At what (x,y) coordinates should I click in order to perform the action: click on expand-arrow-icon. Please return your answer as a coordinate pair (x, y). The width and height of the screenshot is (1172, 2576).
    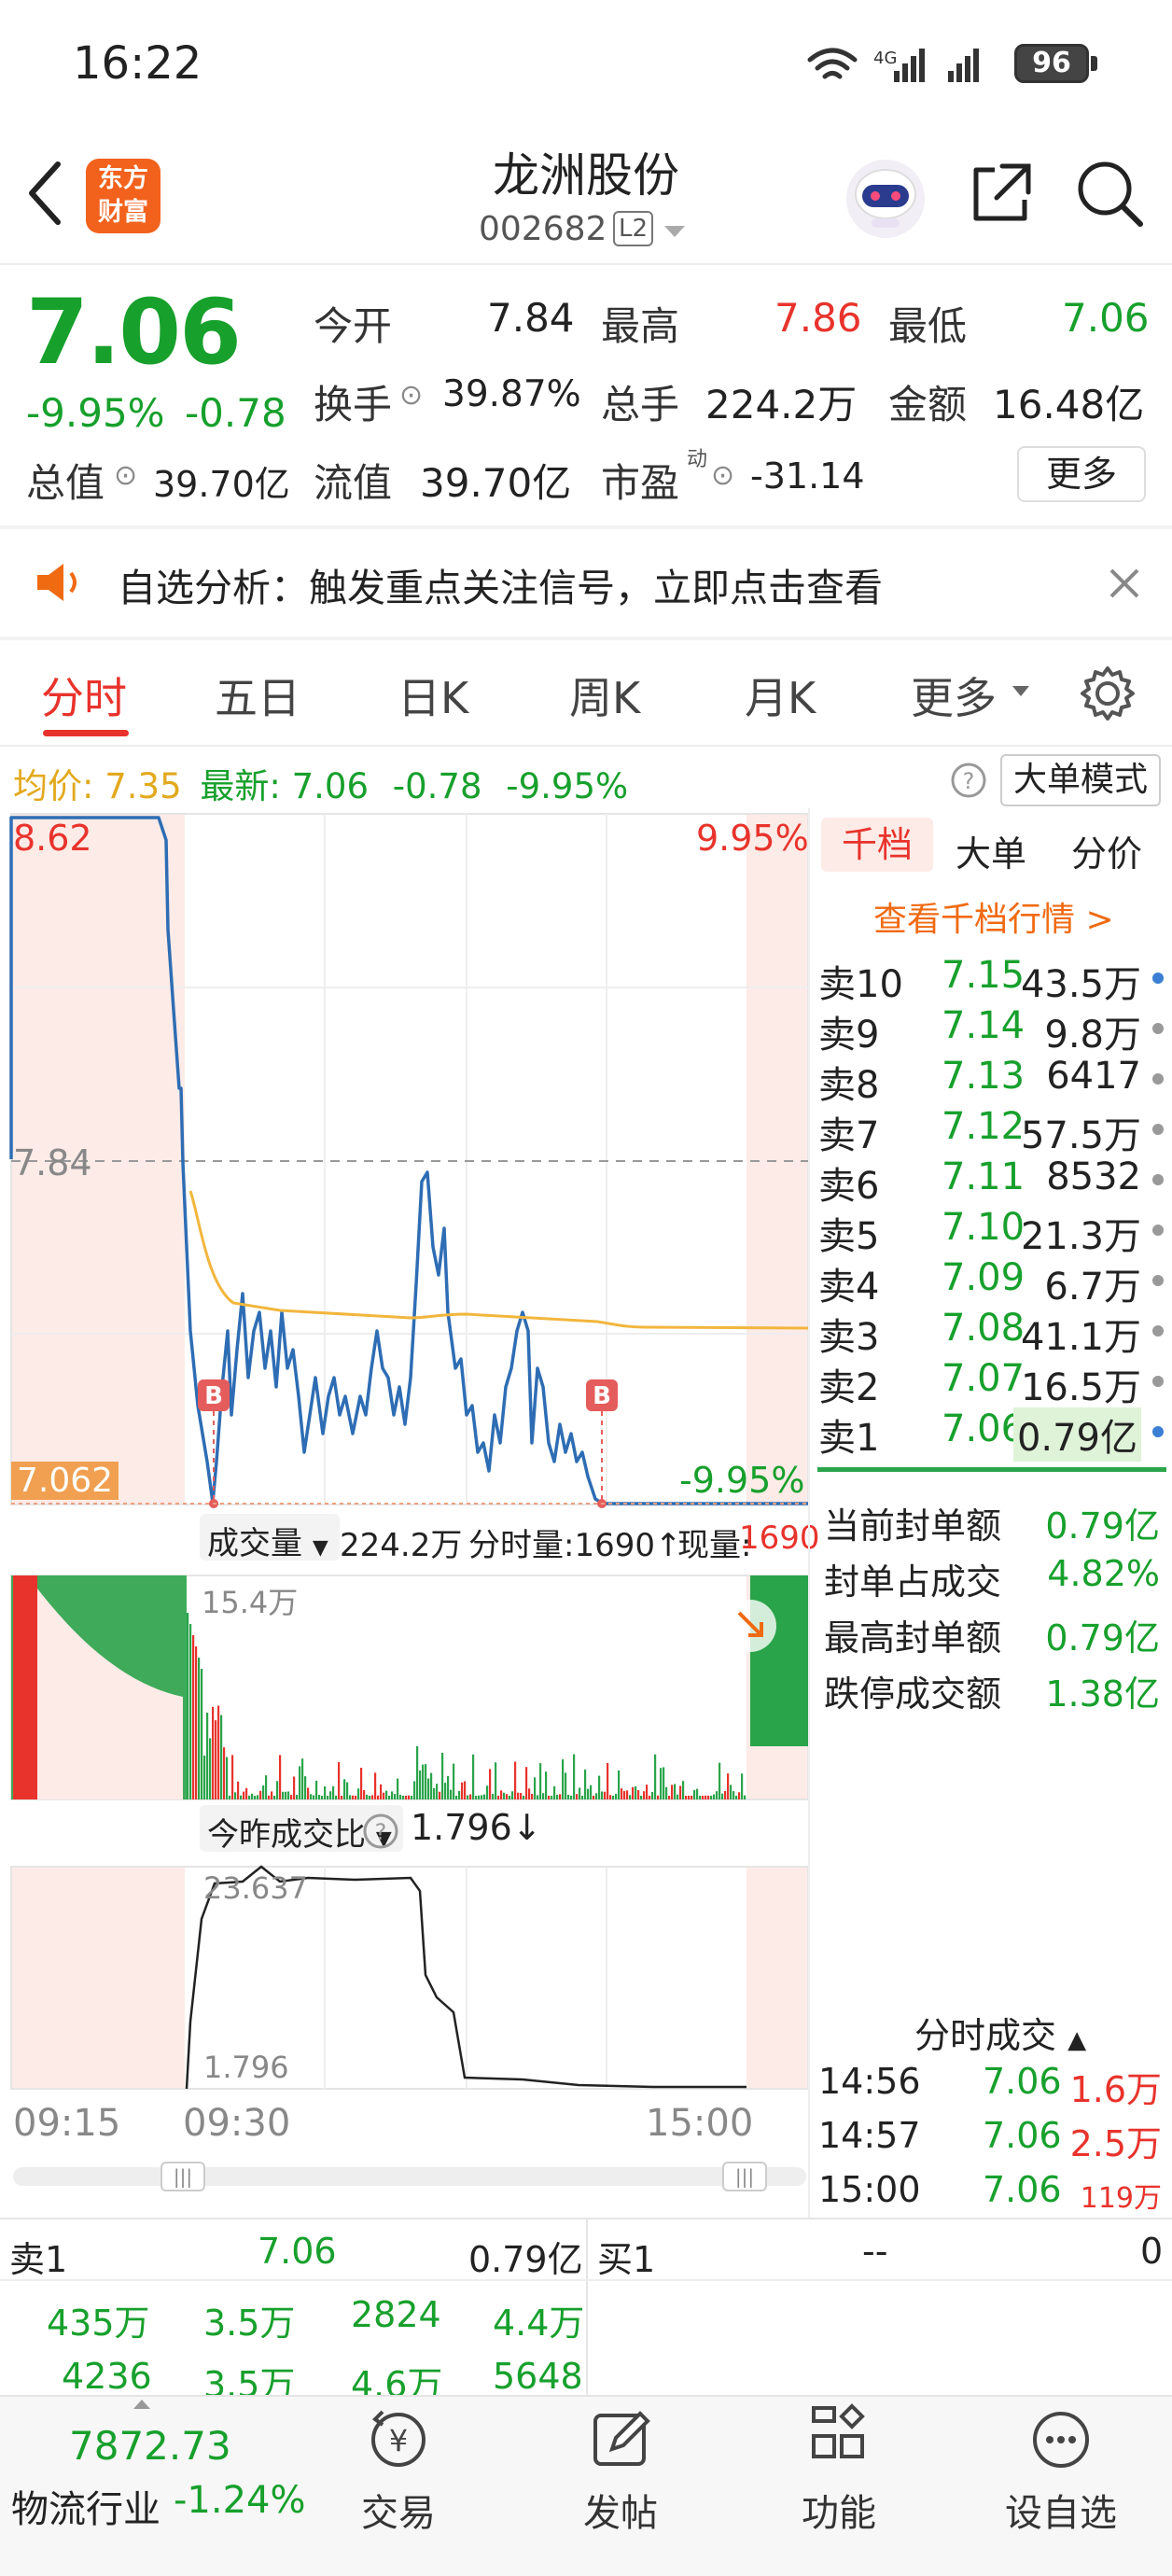
    Looking at the image, I should click on (142, 2404).